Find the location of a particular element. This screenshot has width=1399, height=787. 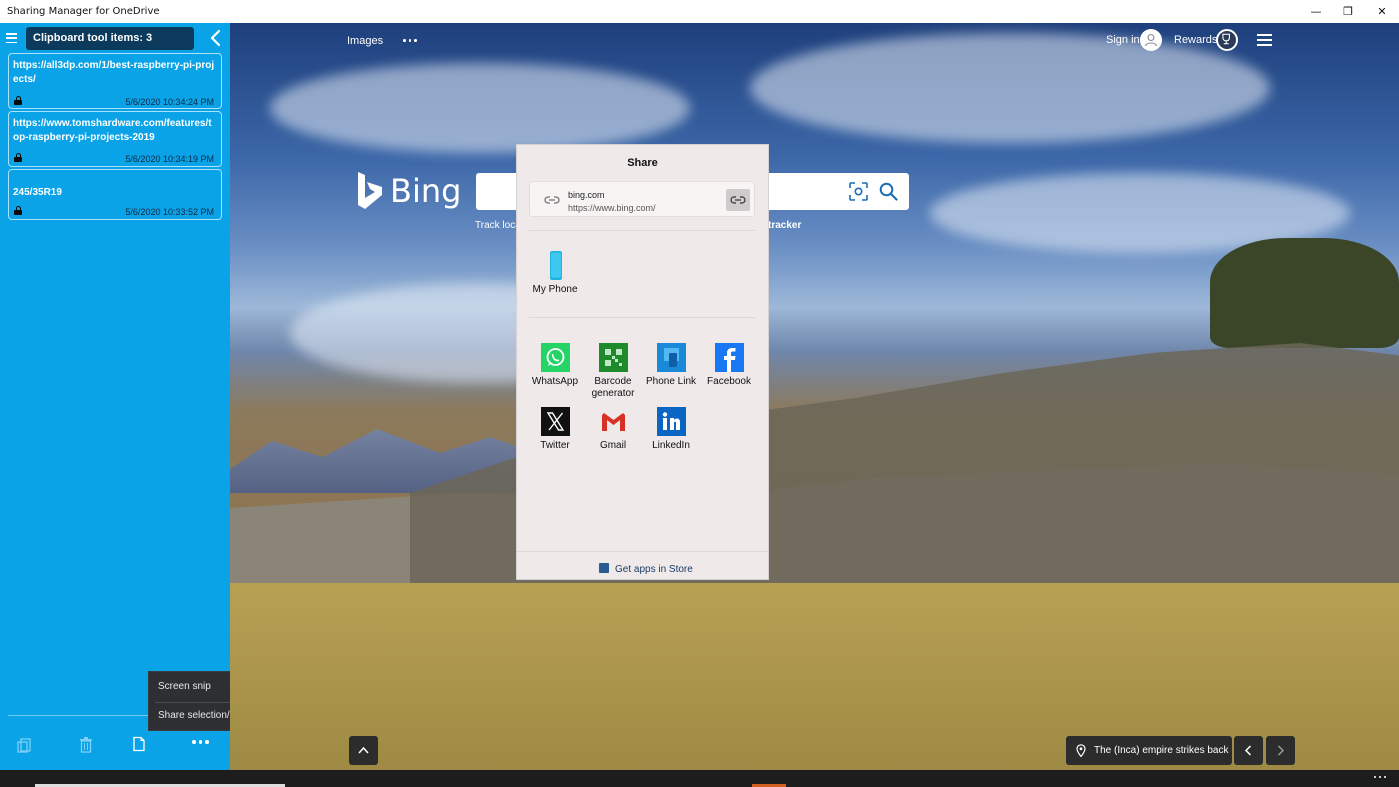

bing-logo-text: Bing is located at coordinates (426, 191).